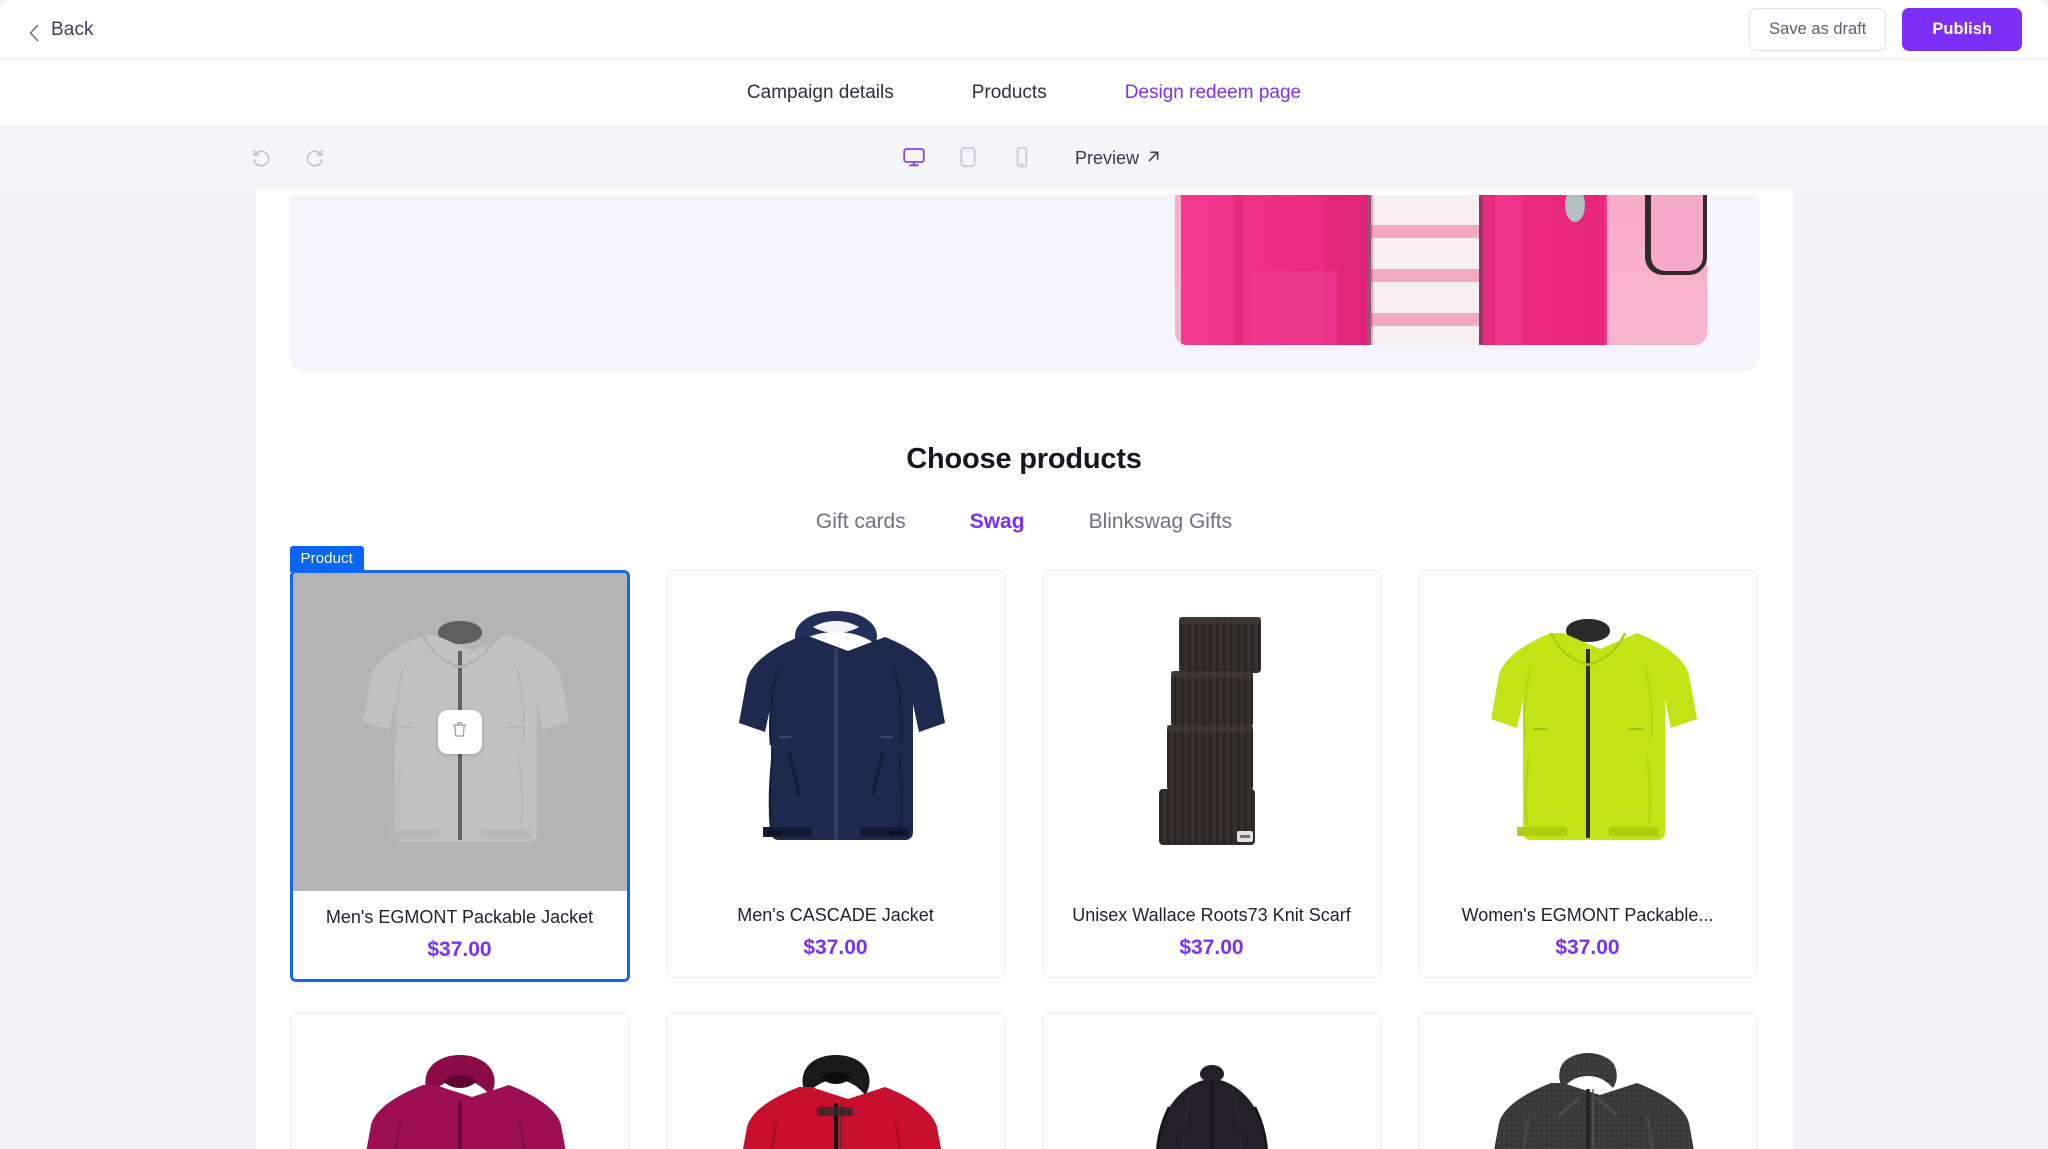 This screenshot has width=2048, height=1149. I want to click on product-card-inner: Men's CASCADE Jacket $37.00, so click(835, 774).